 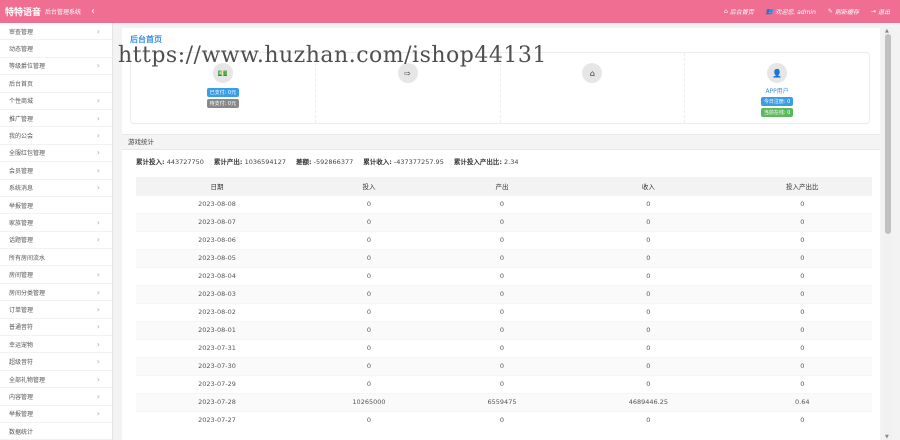 I want to click on sidebar-item: 我的公会 ›, so click(x=56, y=136).